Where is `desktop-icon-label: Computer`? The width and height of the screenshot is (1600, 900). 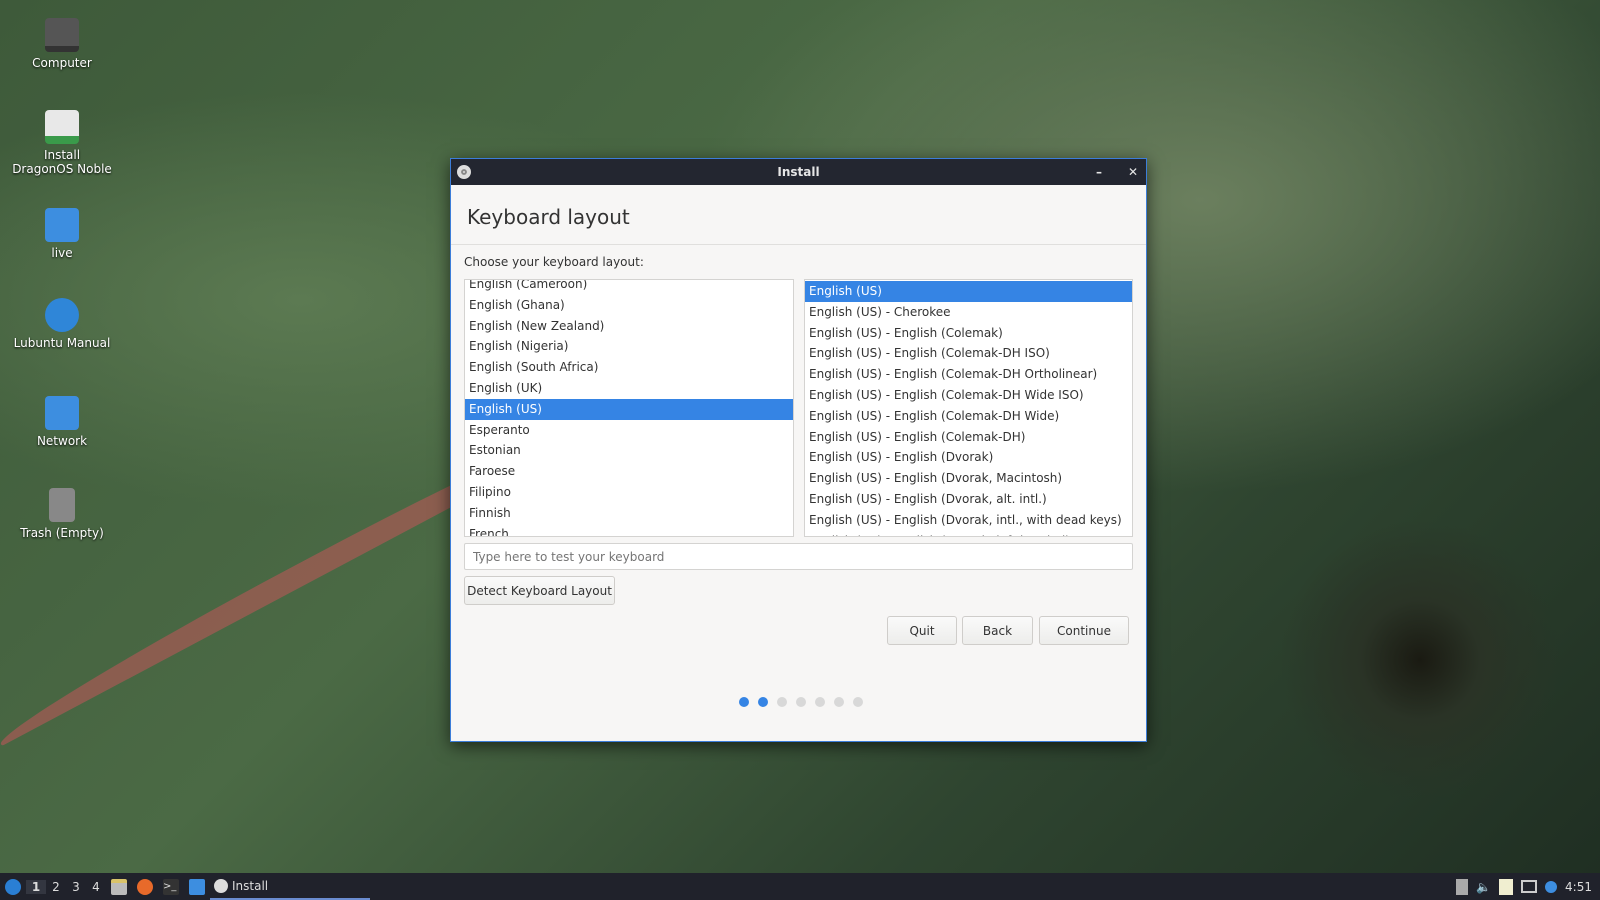
desktop-icon-label: Computer is located at coordinates (62, 63).